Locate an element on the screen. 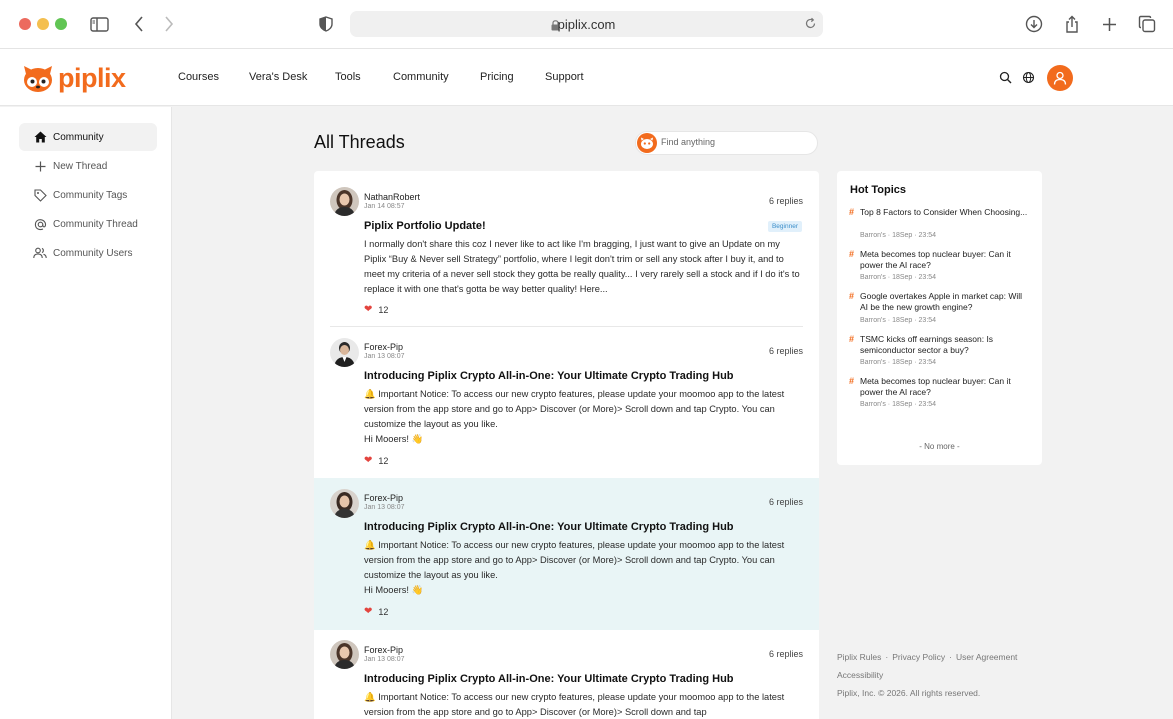  zoom-window-button is located at coordinates (61, 24).